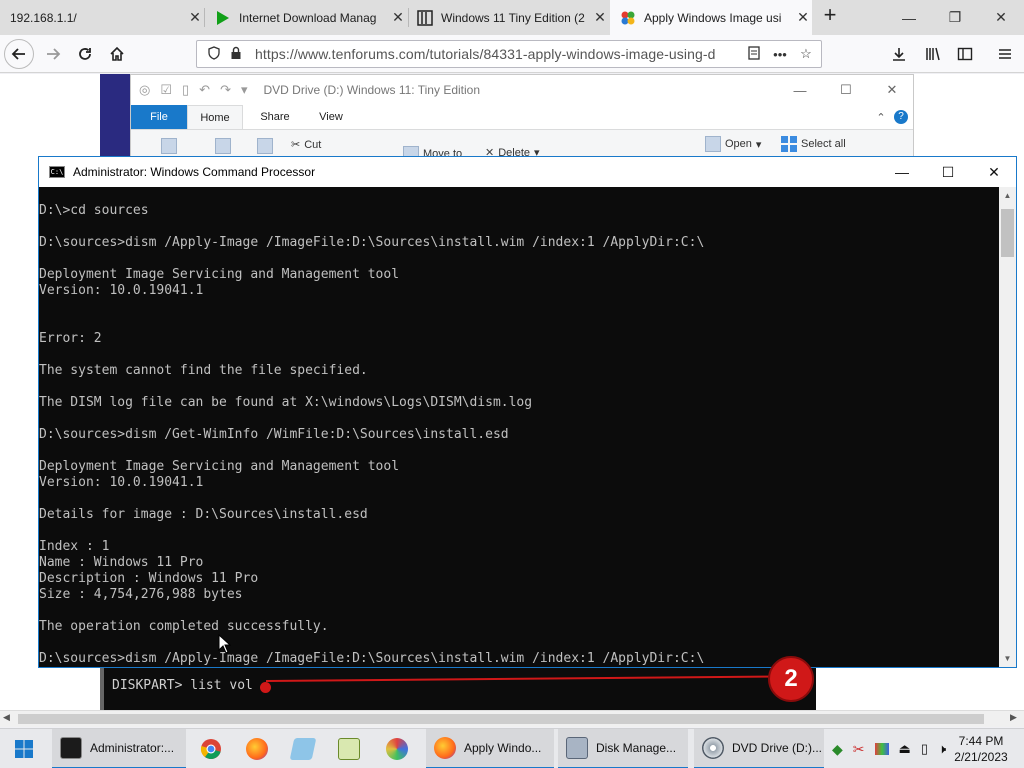  I want to click on sidebar-button, so click(965, 54).